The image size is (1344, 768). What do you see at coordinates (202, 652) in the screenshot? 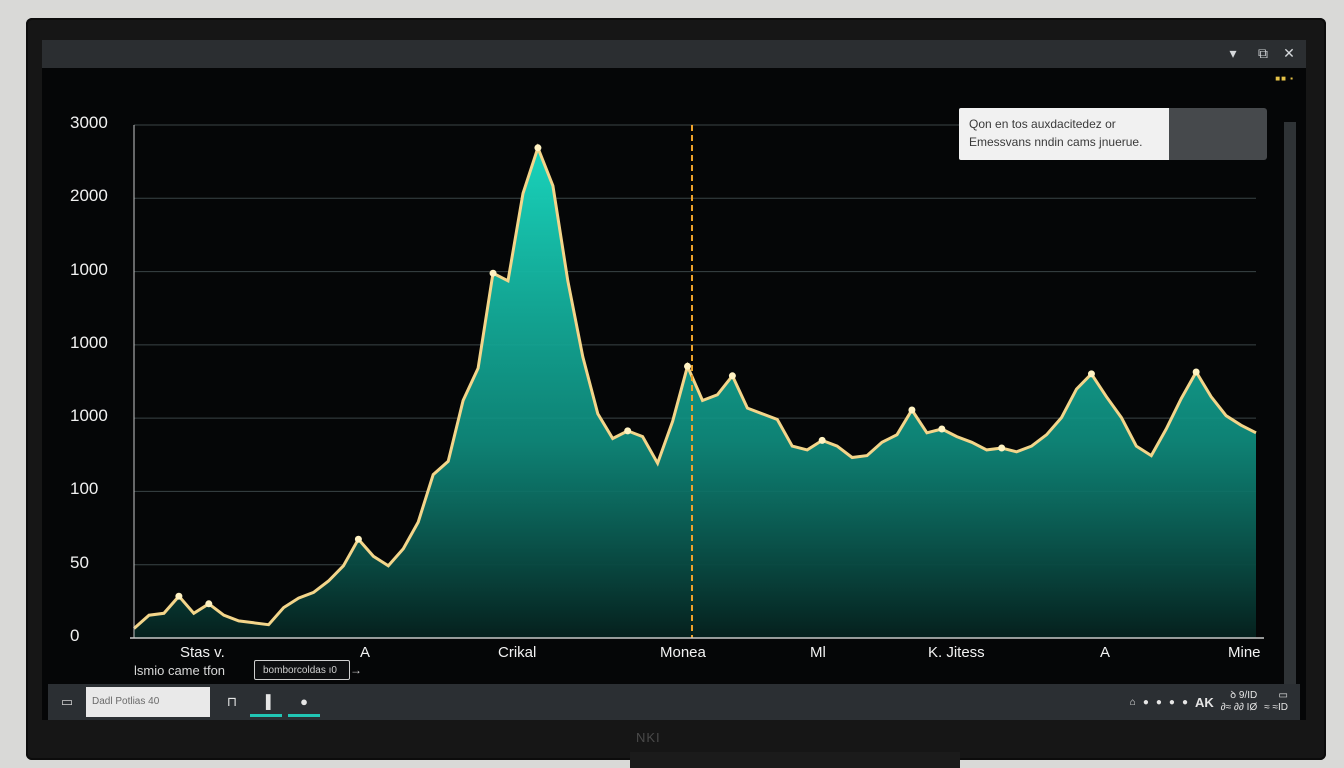
I see `x-tick-label: Stas v.` at bounding box center [202, 652].